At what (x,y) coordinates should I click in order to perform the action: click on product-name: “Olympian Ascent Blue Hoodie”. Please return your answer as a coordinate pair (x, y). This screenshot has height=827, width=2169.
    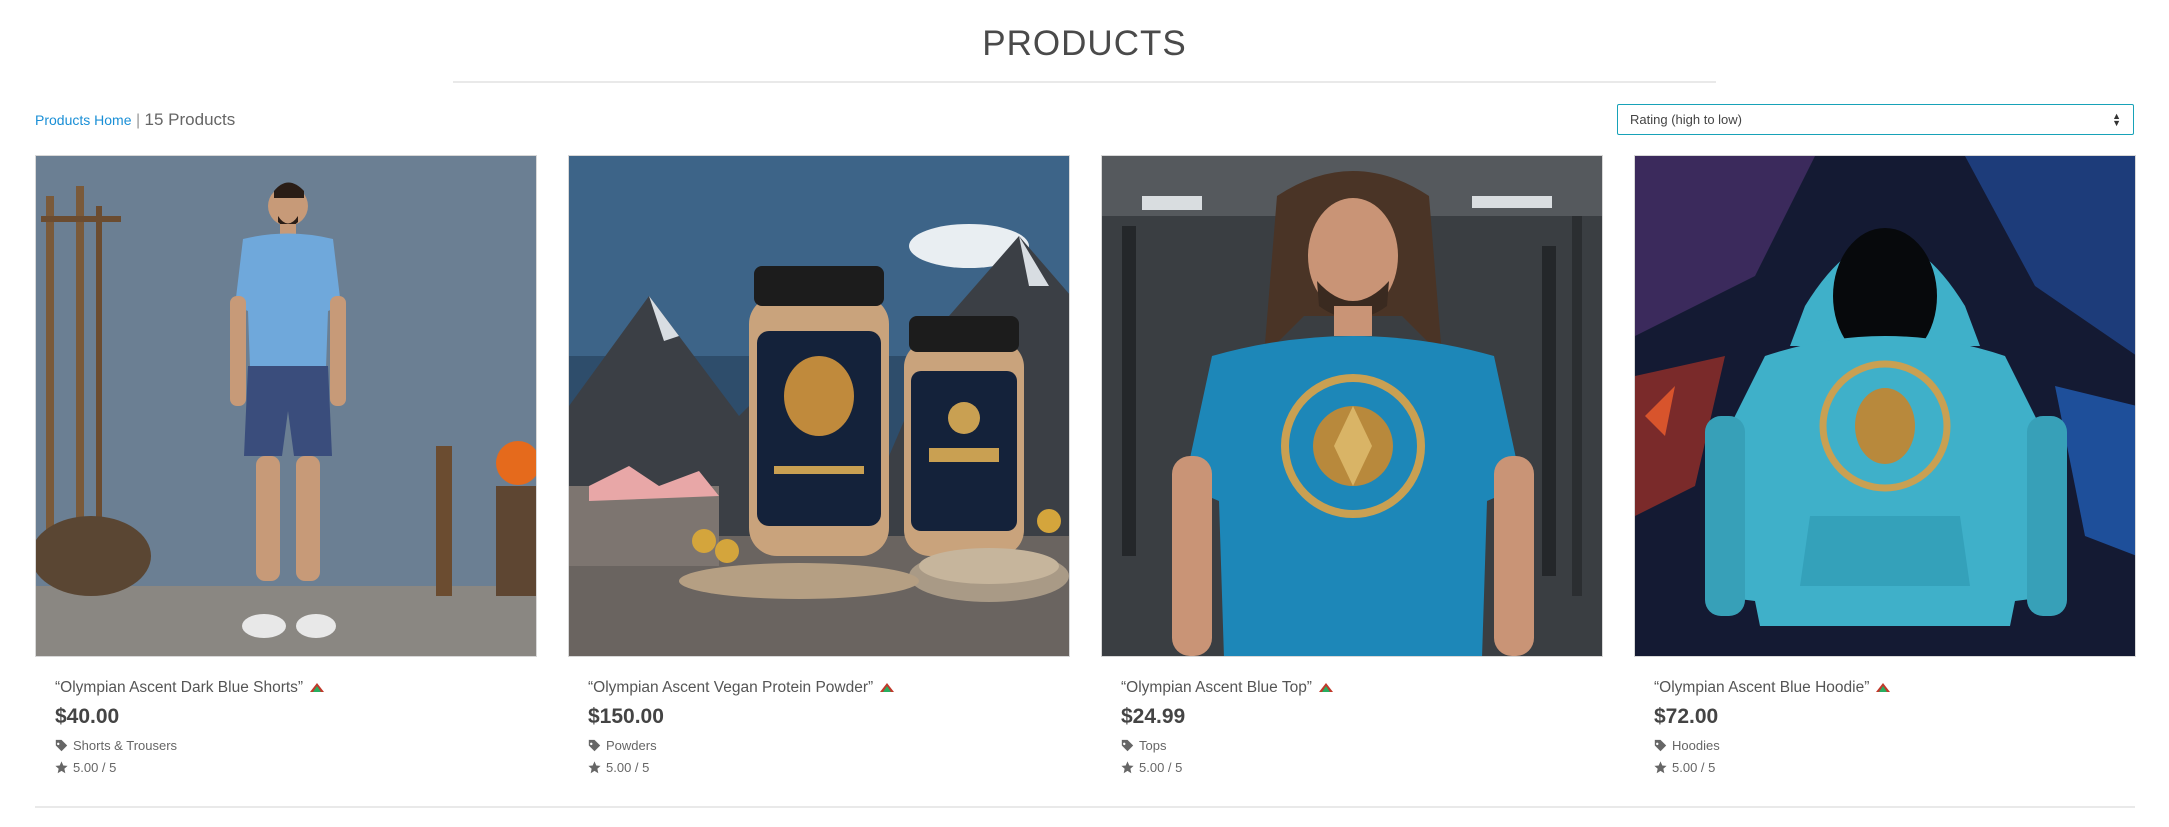
    Looking at the image, I should click on (1895, 688).